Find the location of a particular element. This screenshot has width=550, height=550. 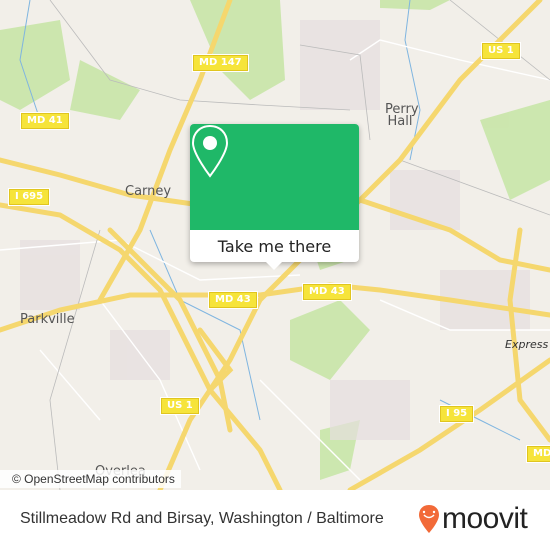

place-label: Parkville is located at coordinates (47, 319).